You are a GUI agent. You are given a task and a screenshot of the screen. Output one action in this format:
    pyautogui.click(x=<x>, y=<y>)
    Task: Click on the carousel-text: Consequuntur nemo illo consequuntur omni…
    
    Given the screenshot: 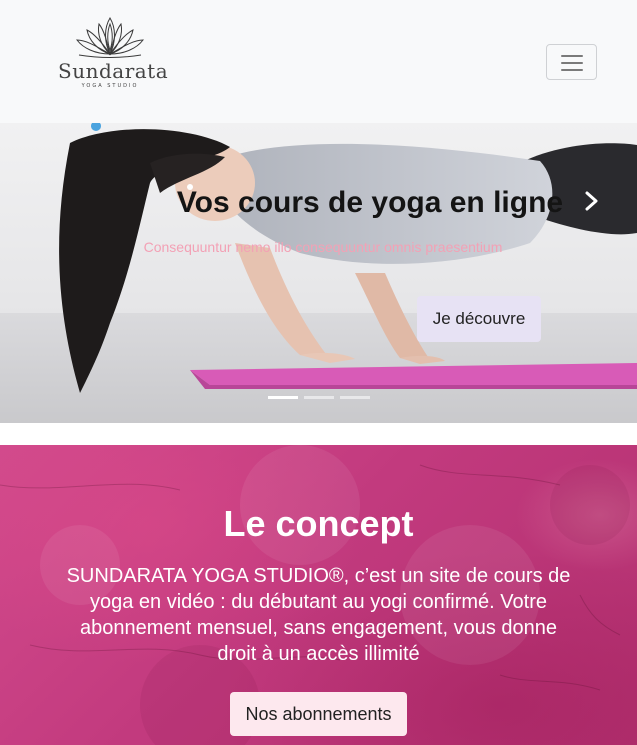 What is the action you would take?
    pyautogui.click(x=323, y=247)
    